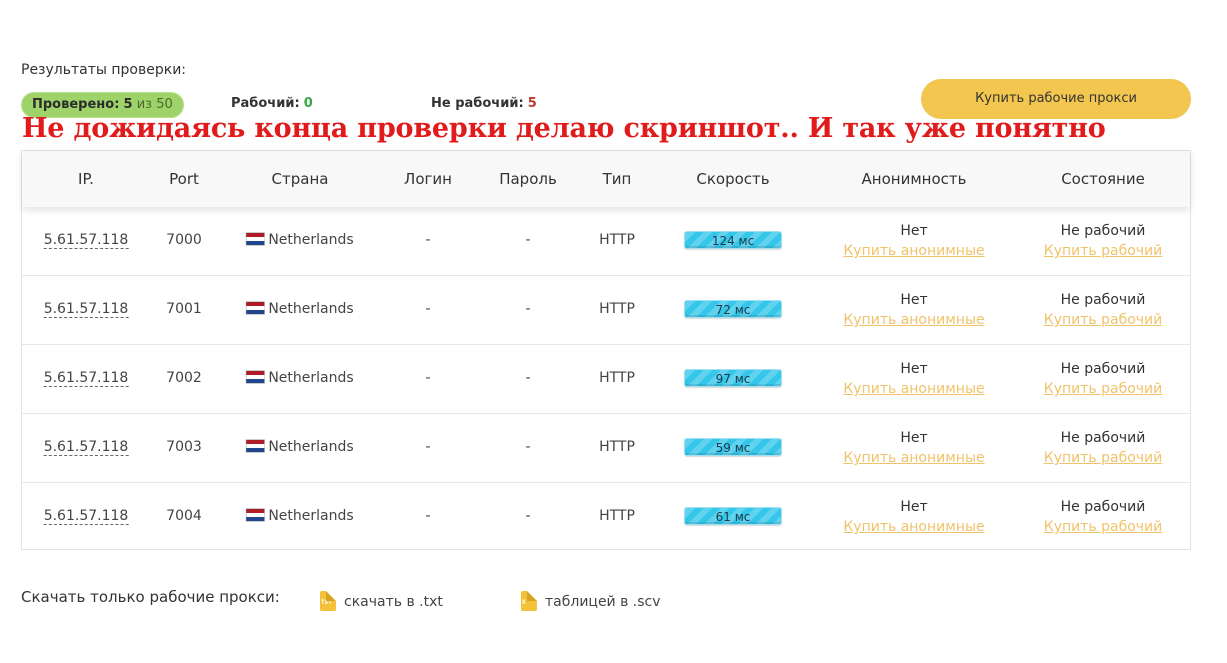  What do you see at coordinates (1103, 179) in the screenshot?
I see `header-state: Состояние` at bounding box center [1103, 179].